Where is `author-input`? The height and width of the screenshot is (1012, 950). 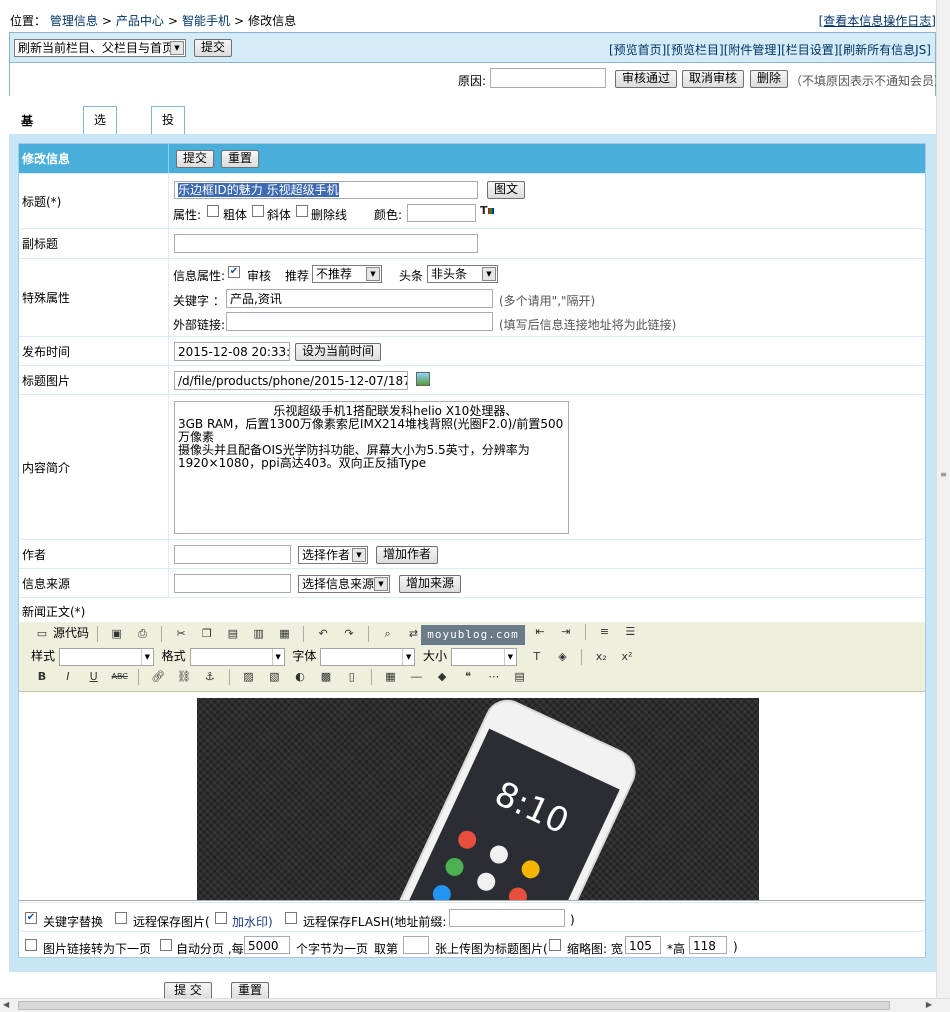
author-input is located at coordinates (232, 554).